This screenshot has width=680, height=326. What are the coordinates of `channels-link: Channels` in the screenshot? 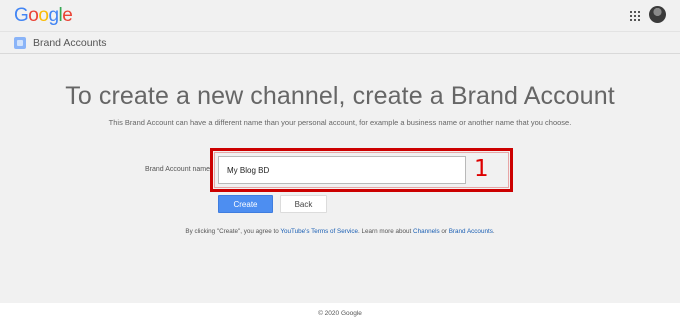 It's located at (426, 231).